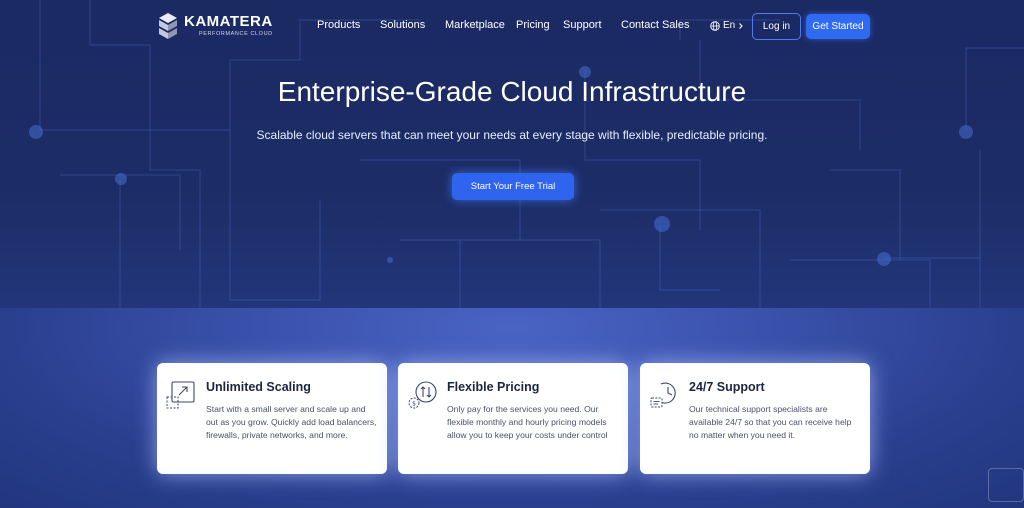 The width and height of the screenshot is (1024, 508). I want to click on logo-cube-icon, so click(168, 26).